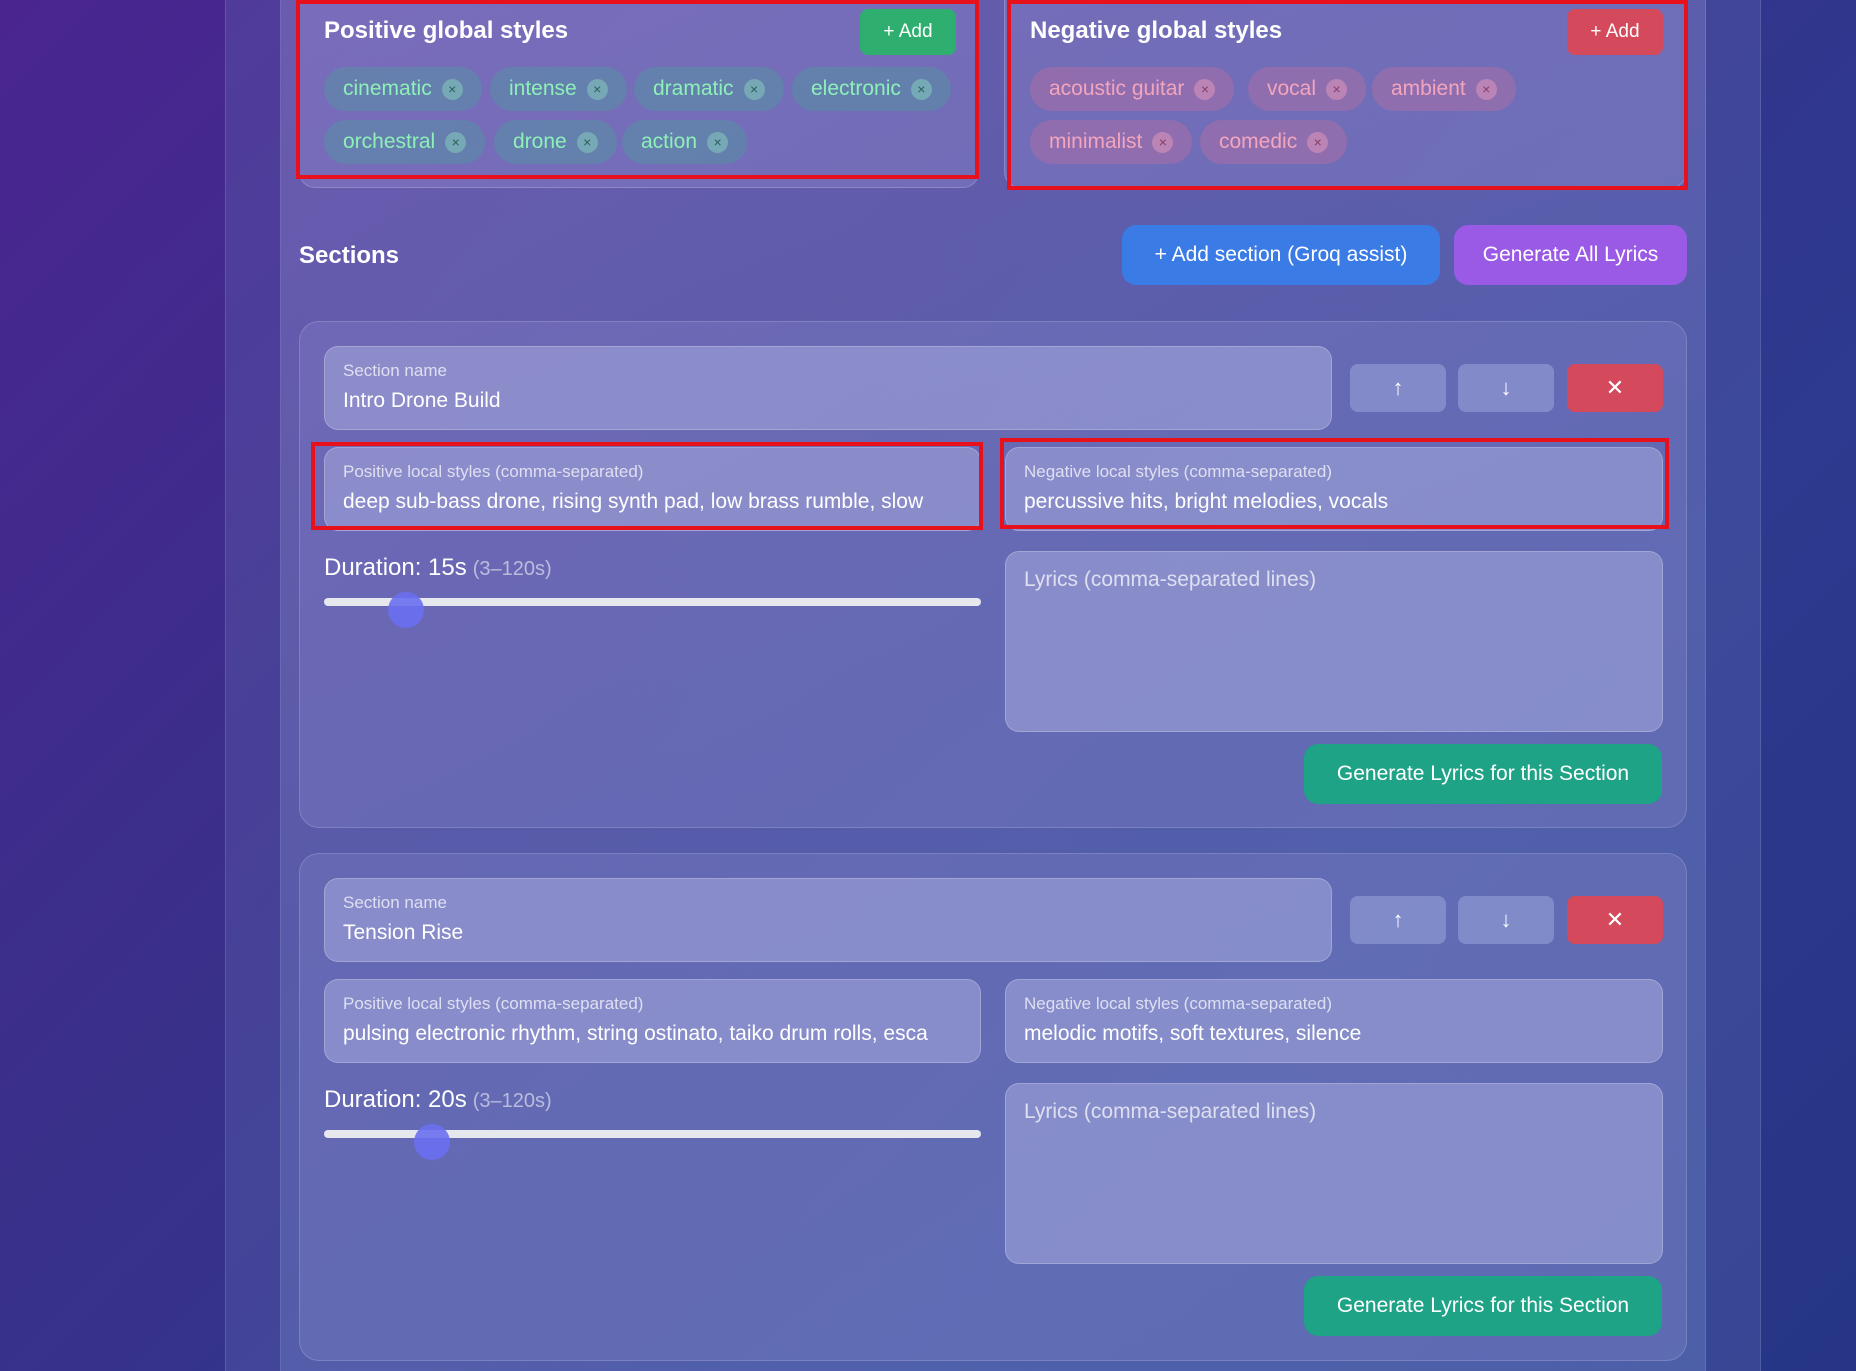  I want to click on positive-chip: action ×, so click(685, 142).